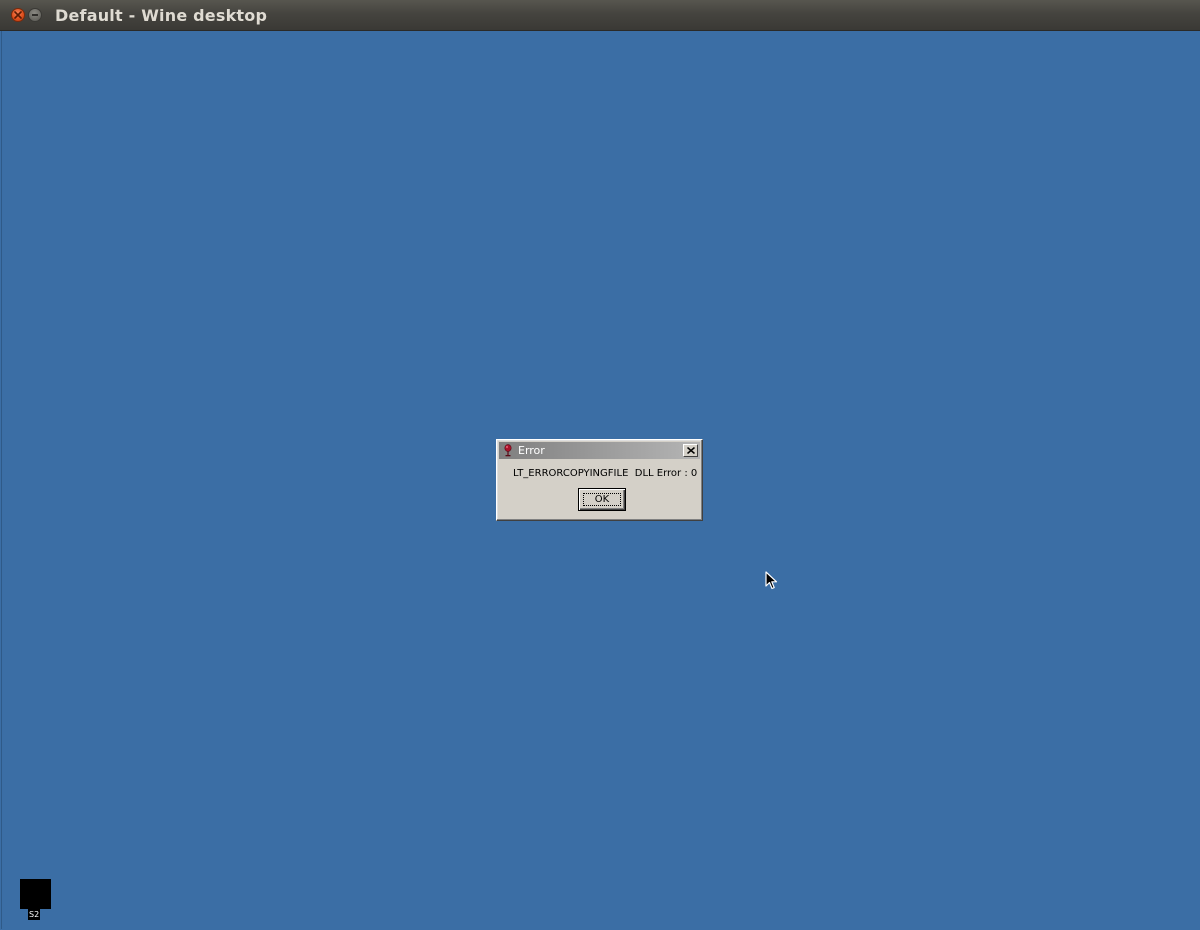 This screenshot has height=930, width=1200. I want to click on window-minimize-button, so click(35, 15).